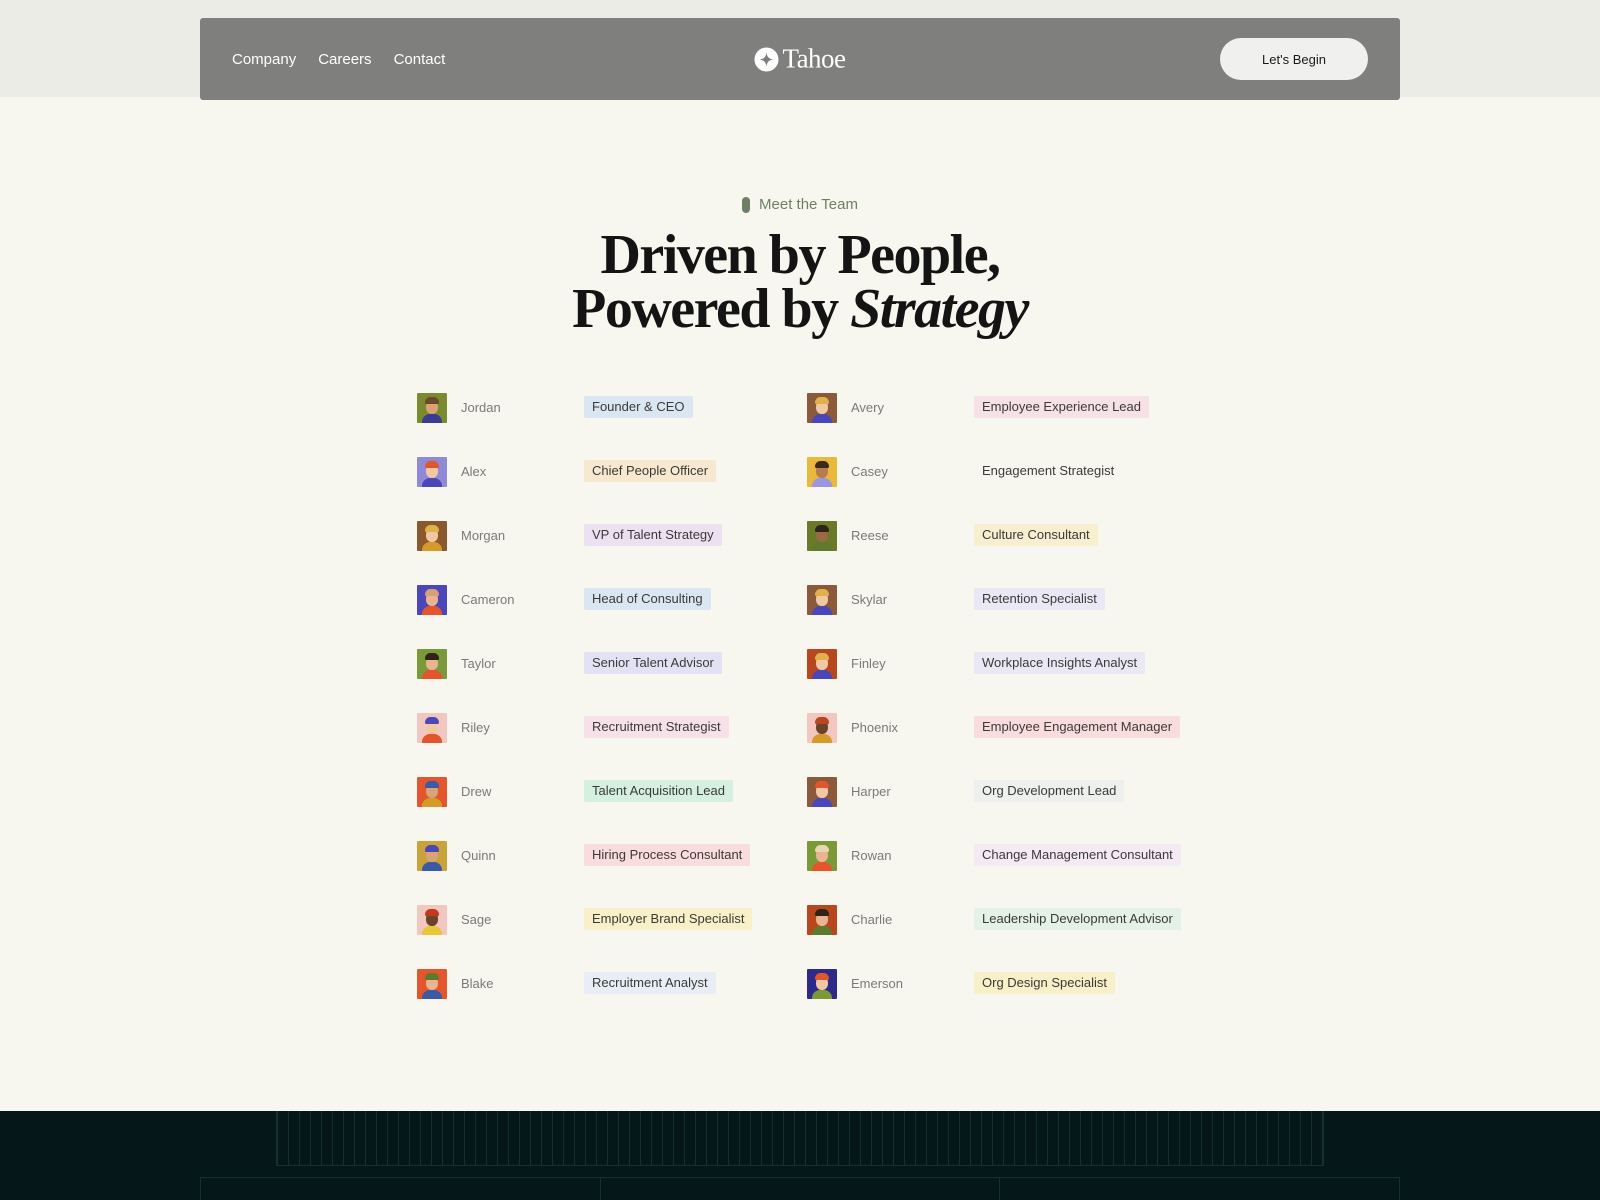 This screenshot has height=1200, width=1600. What do you see at coordinates (1039, 599) in the screenshot?
I see `role-badge: Retention Specialist` at bounding box center [1039, 599].